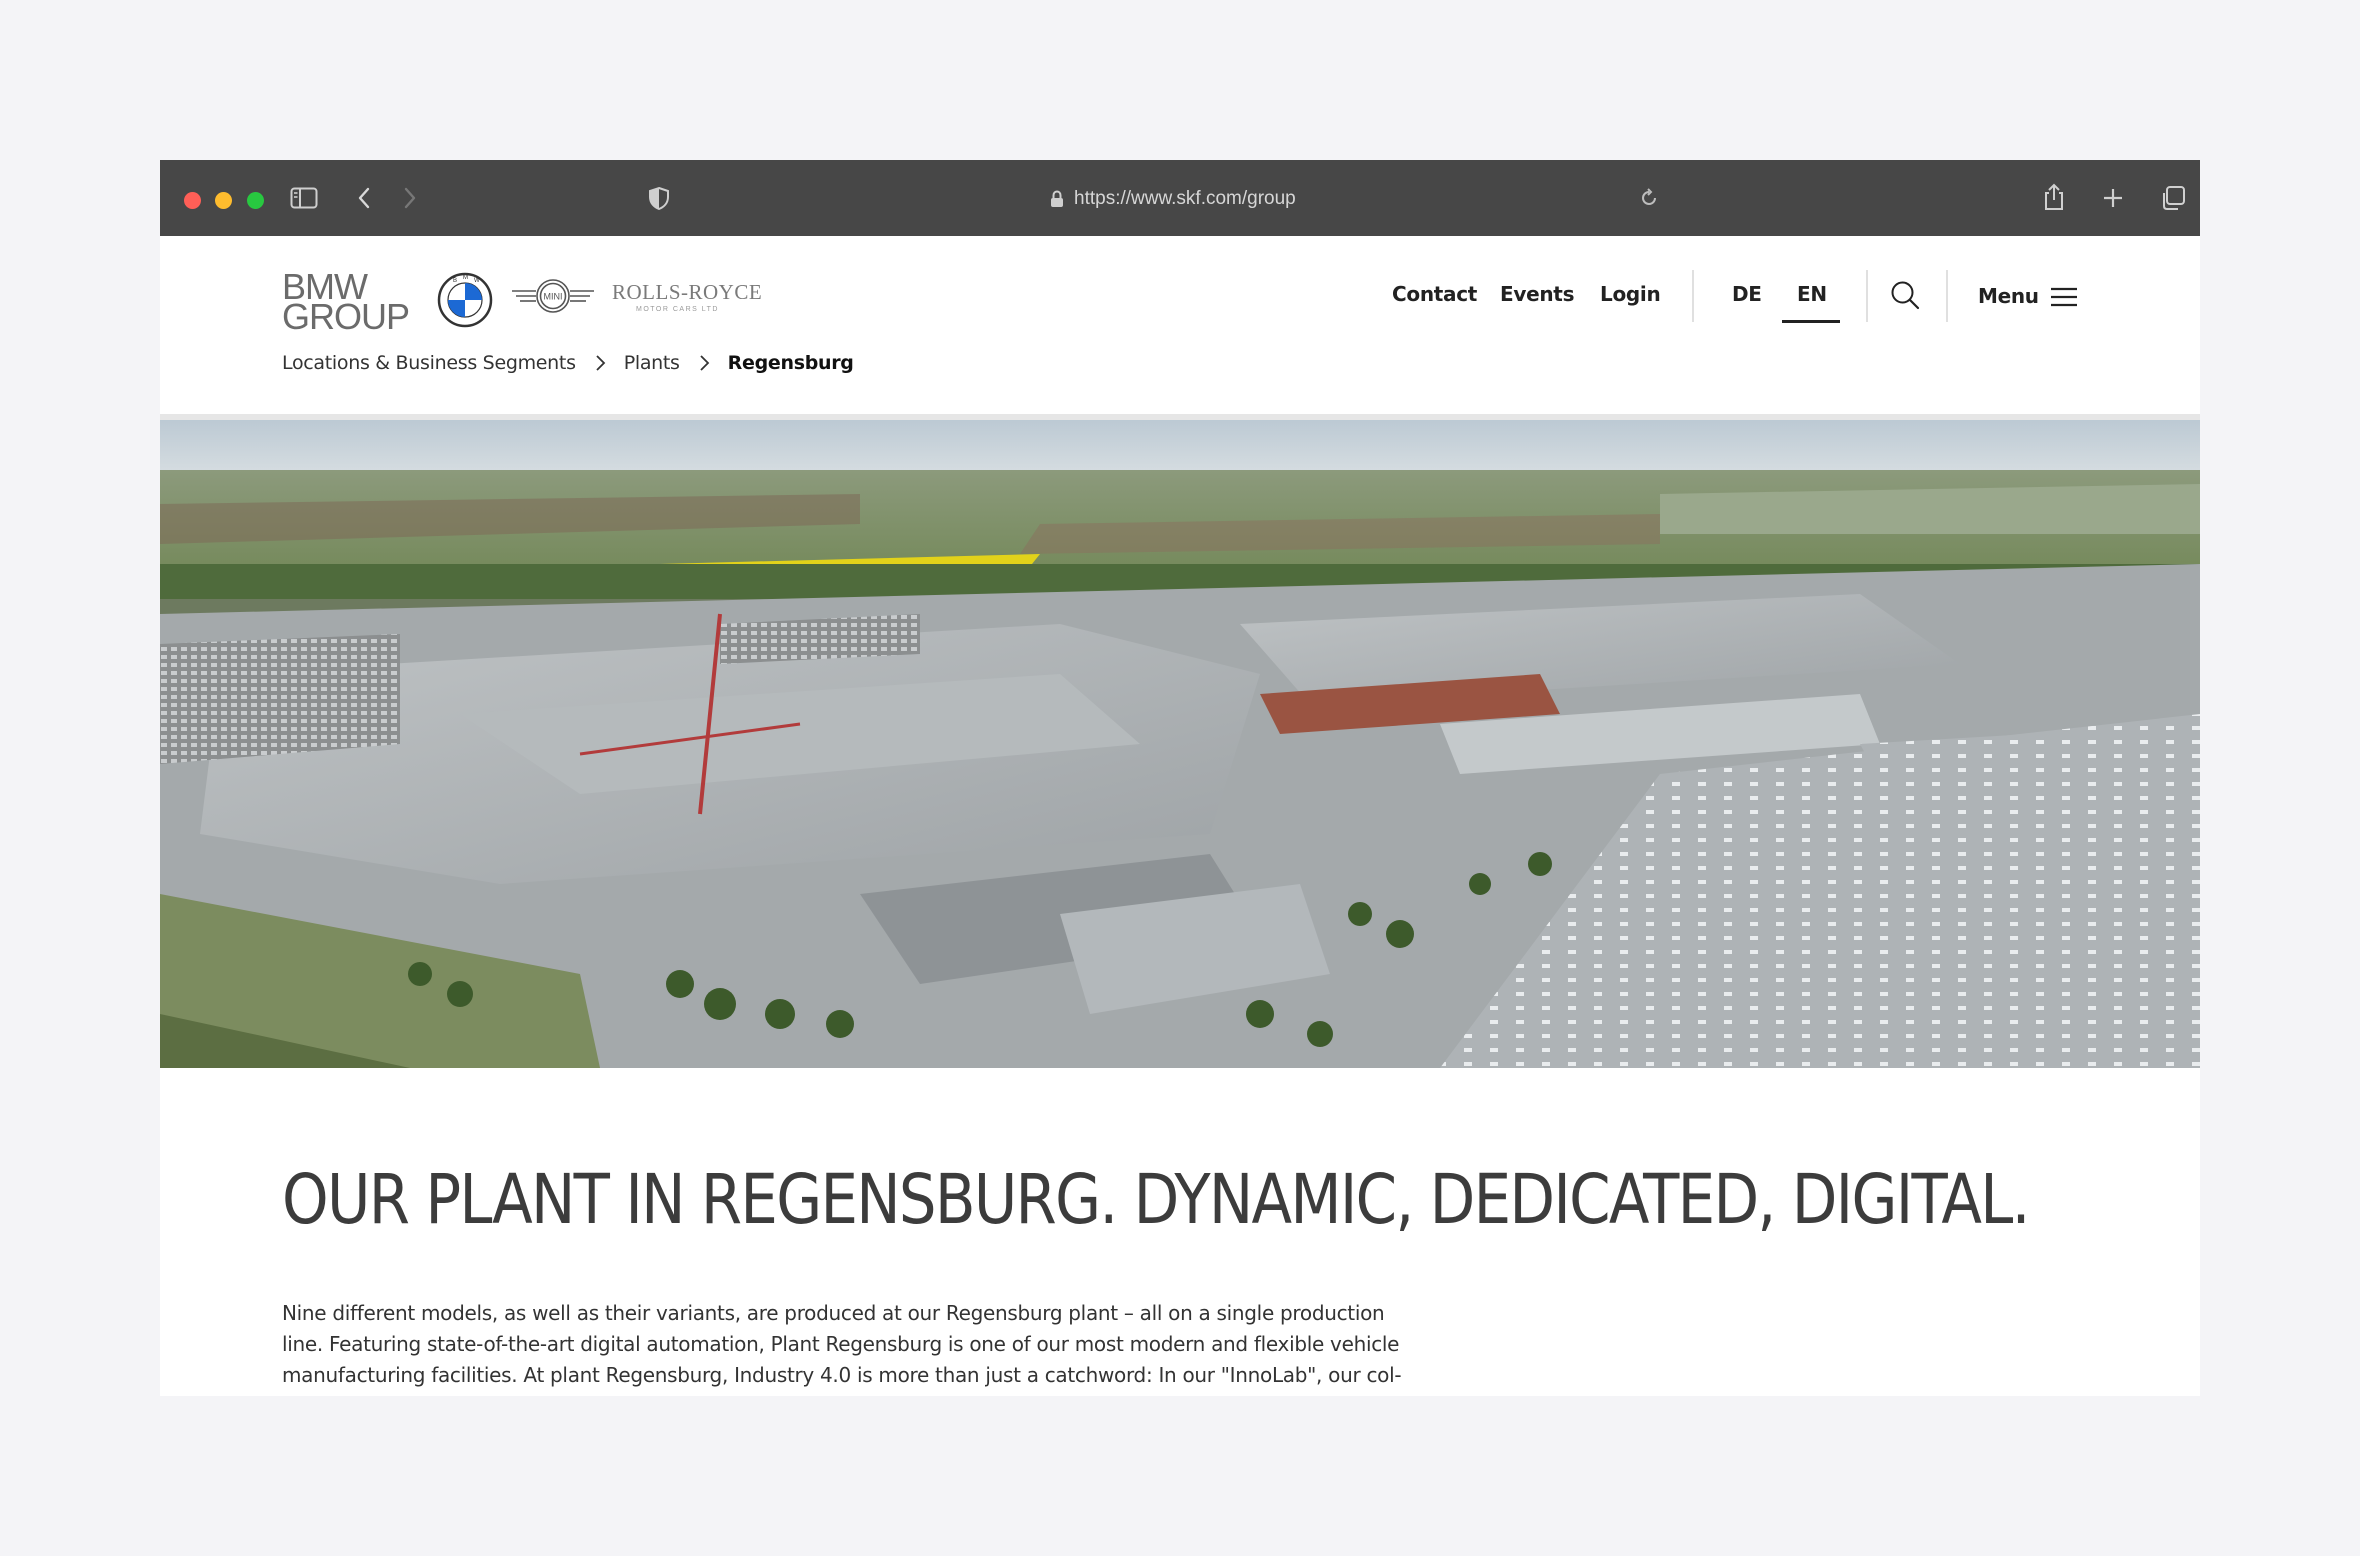 The width and height of the screenshot is (2360, 1556). What do you see at coordinates (659, 198) in the screenshot?
I see `shield-icon` at bounding box center [659, 198].